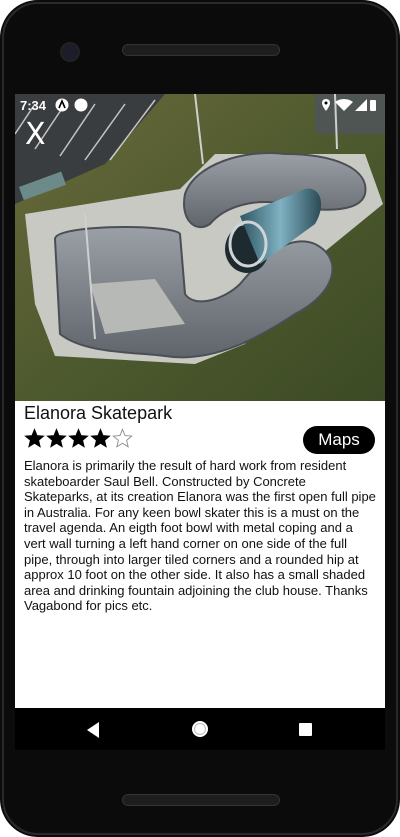 Image resolution: width=400 pixels, height=837 pixels. Describe the element at coordinates (201, 50) in the screenshot. I see `top-speaker` at that location.